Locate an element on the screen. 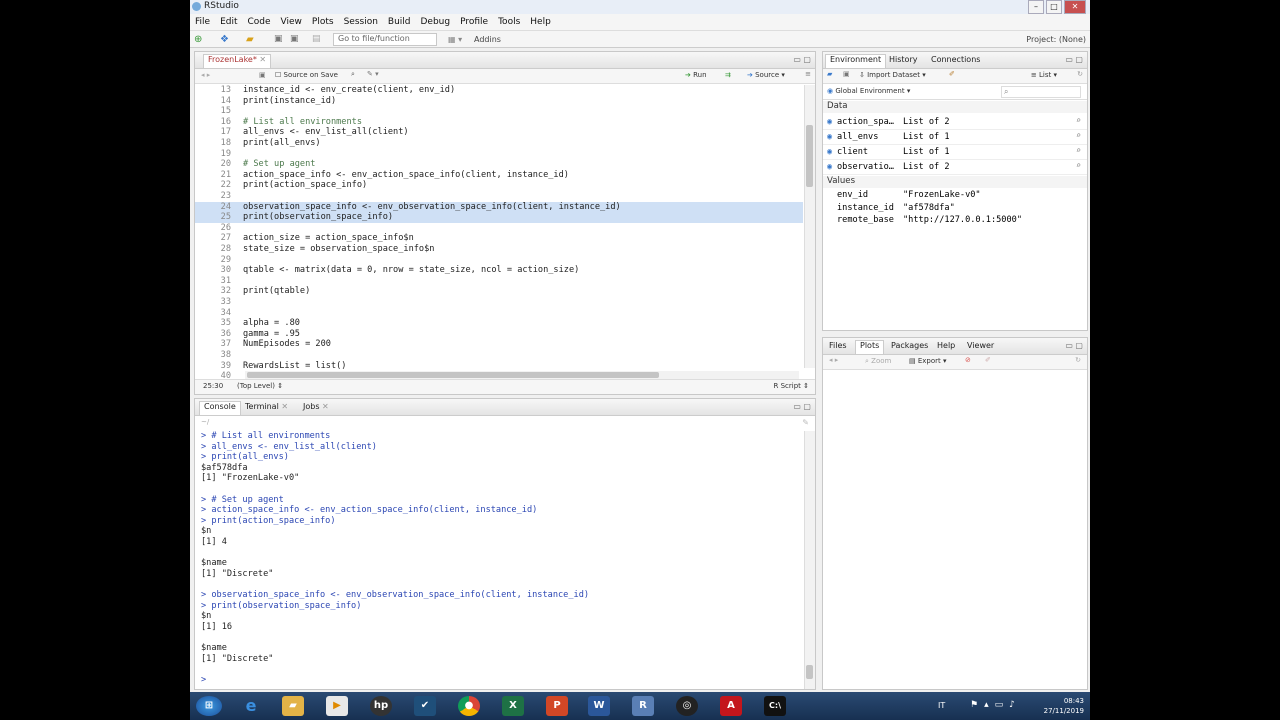 The image size is (1280, 720). tab-console: Console is located at coordinates (220, 408).